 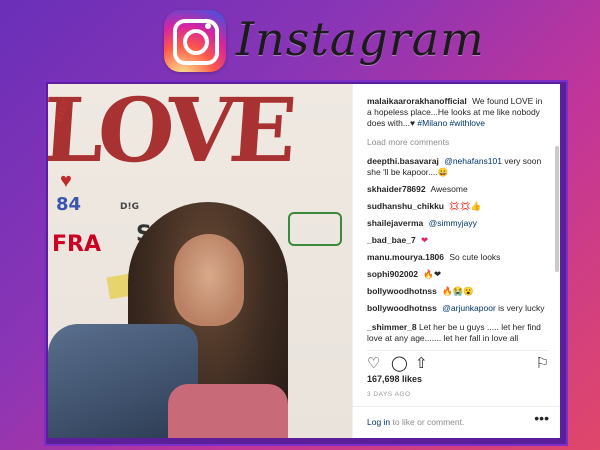 I want to click on comment-mention: @nehafans101, so click(x=473, y=161).